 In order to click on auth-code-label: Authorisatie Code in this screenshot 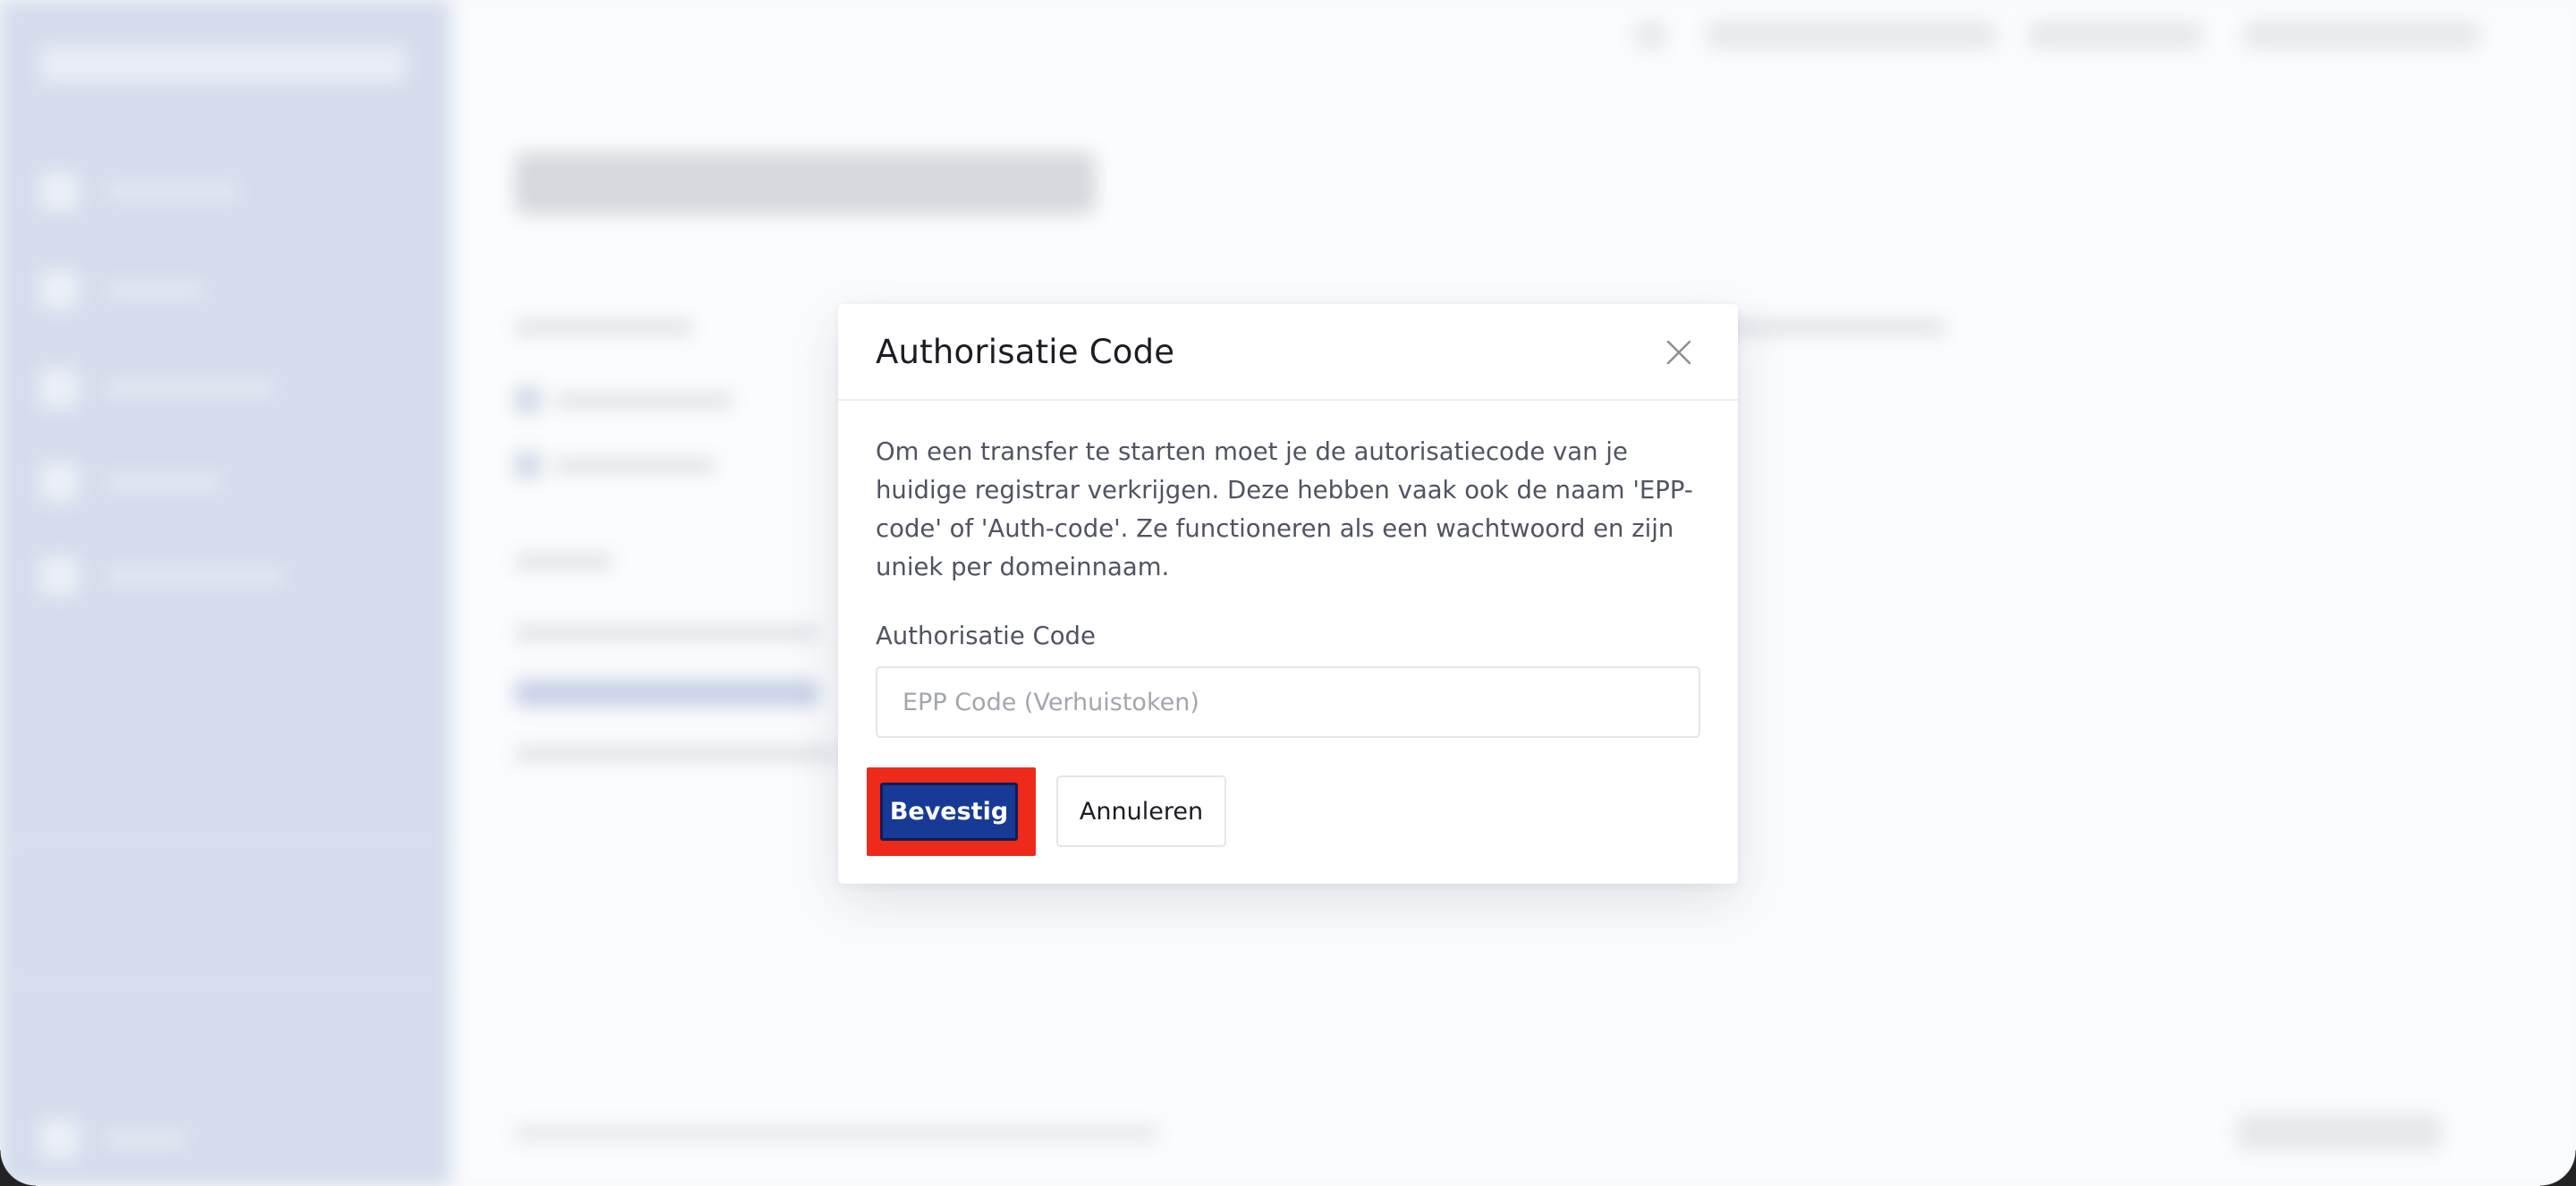, I will do `click(986, 636)`.